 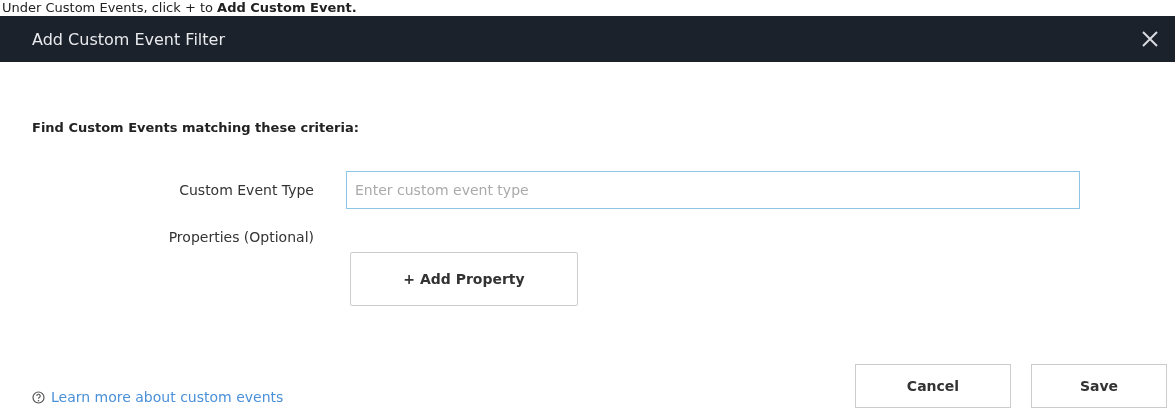 I want to click on dialog-title: Add Custom Event Filter, so click(x=128, y=39).